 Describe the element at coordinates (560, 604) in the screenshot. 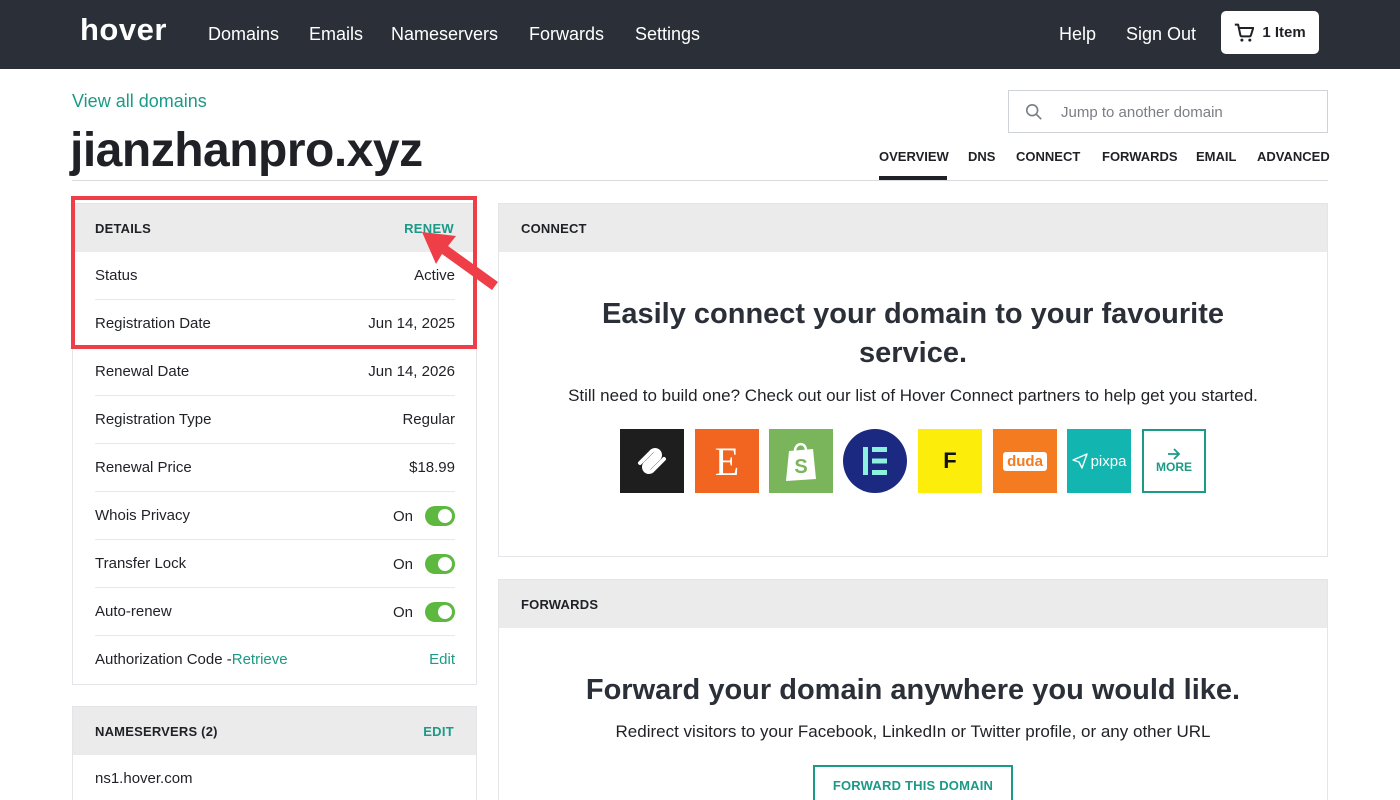

I see `forwards-title: FORWARDS` at that location.